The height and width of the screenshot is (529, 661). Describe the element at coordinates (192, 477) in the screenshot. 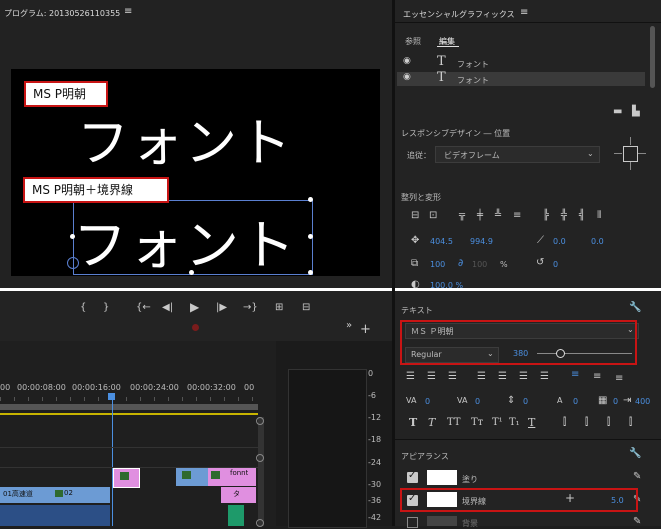

I see `clip-video` at that location.